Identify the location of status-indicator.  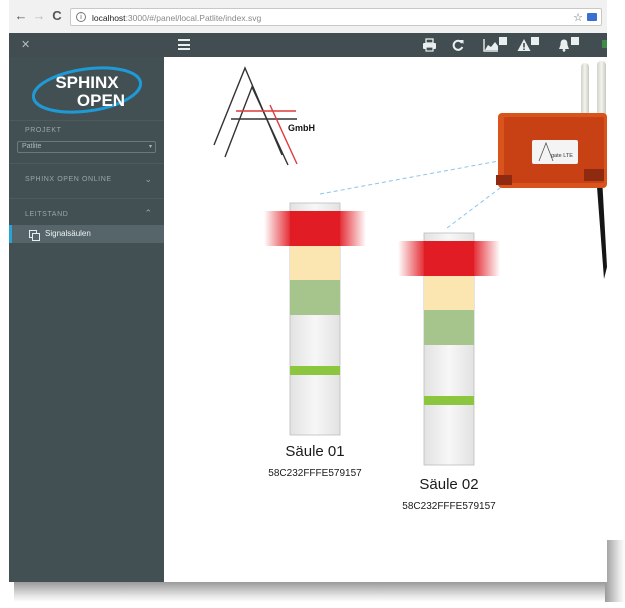
(604, 44).